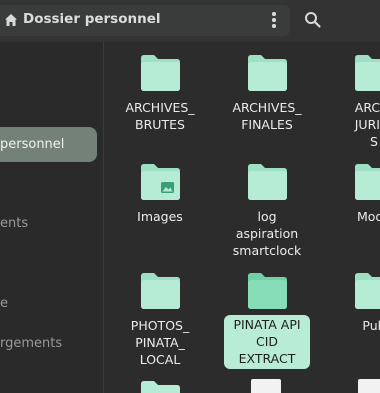 Image resolution: width=380 pixels, height=393 pixels. What do you see at coordinates (11, 20) in the screenshot?
I see `home-icon` at bounding box center [11, 20].